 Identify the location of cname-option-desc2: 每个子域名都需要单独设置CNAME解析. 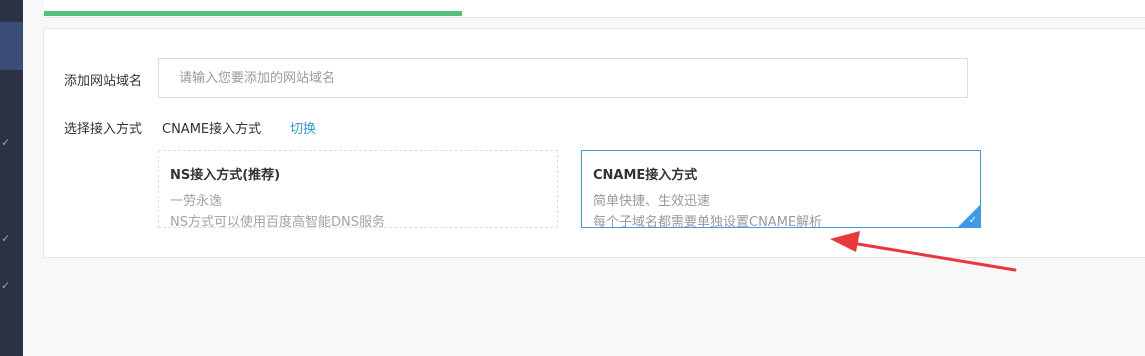
(708, 222).